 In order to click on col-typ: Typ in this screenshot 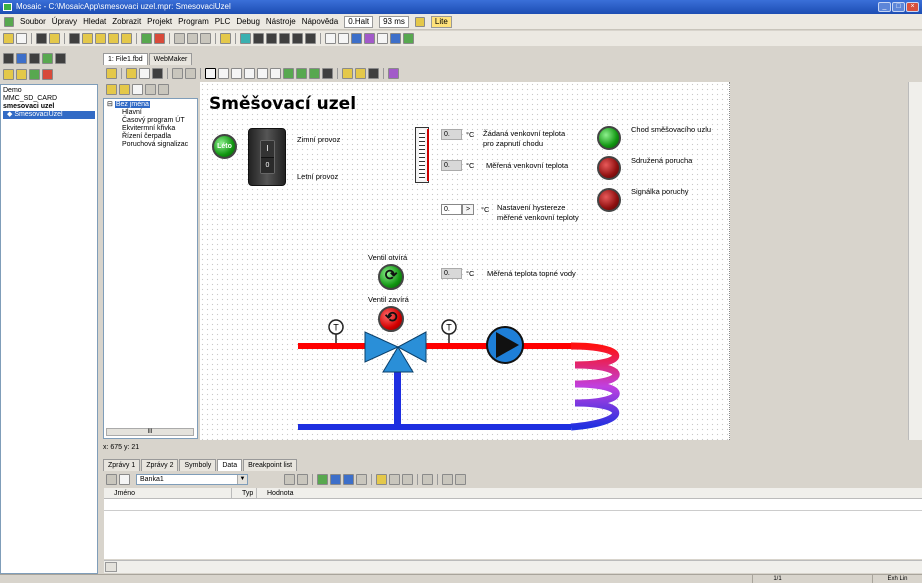, I will do `click(244, 493)`.